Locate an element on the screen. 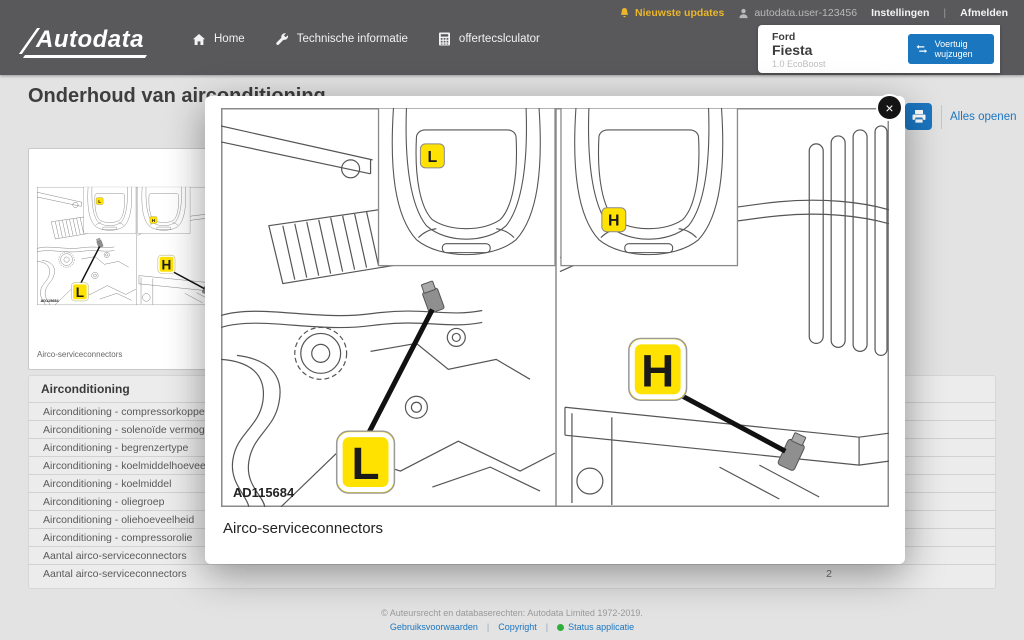  status-green-dot is located at coordinates (561, 627).